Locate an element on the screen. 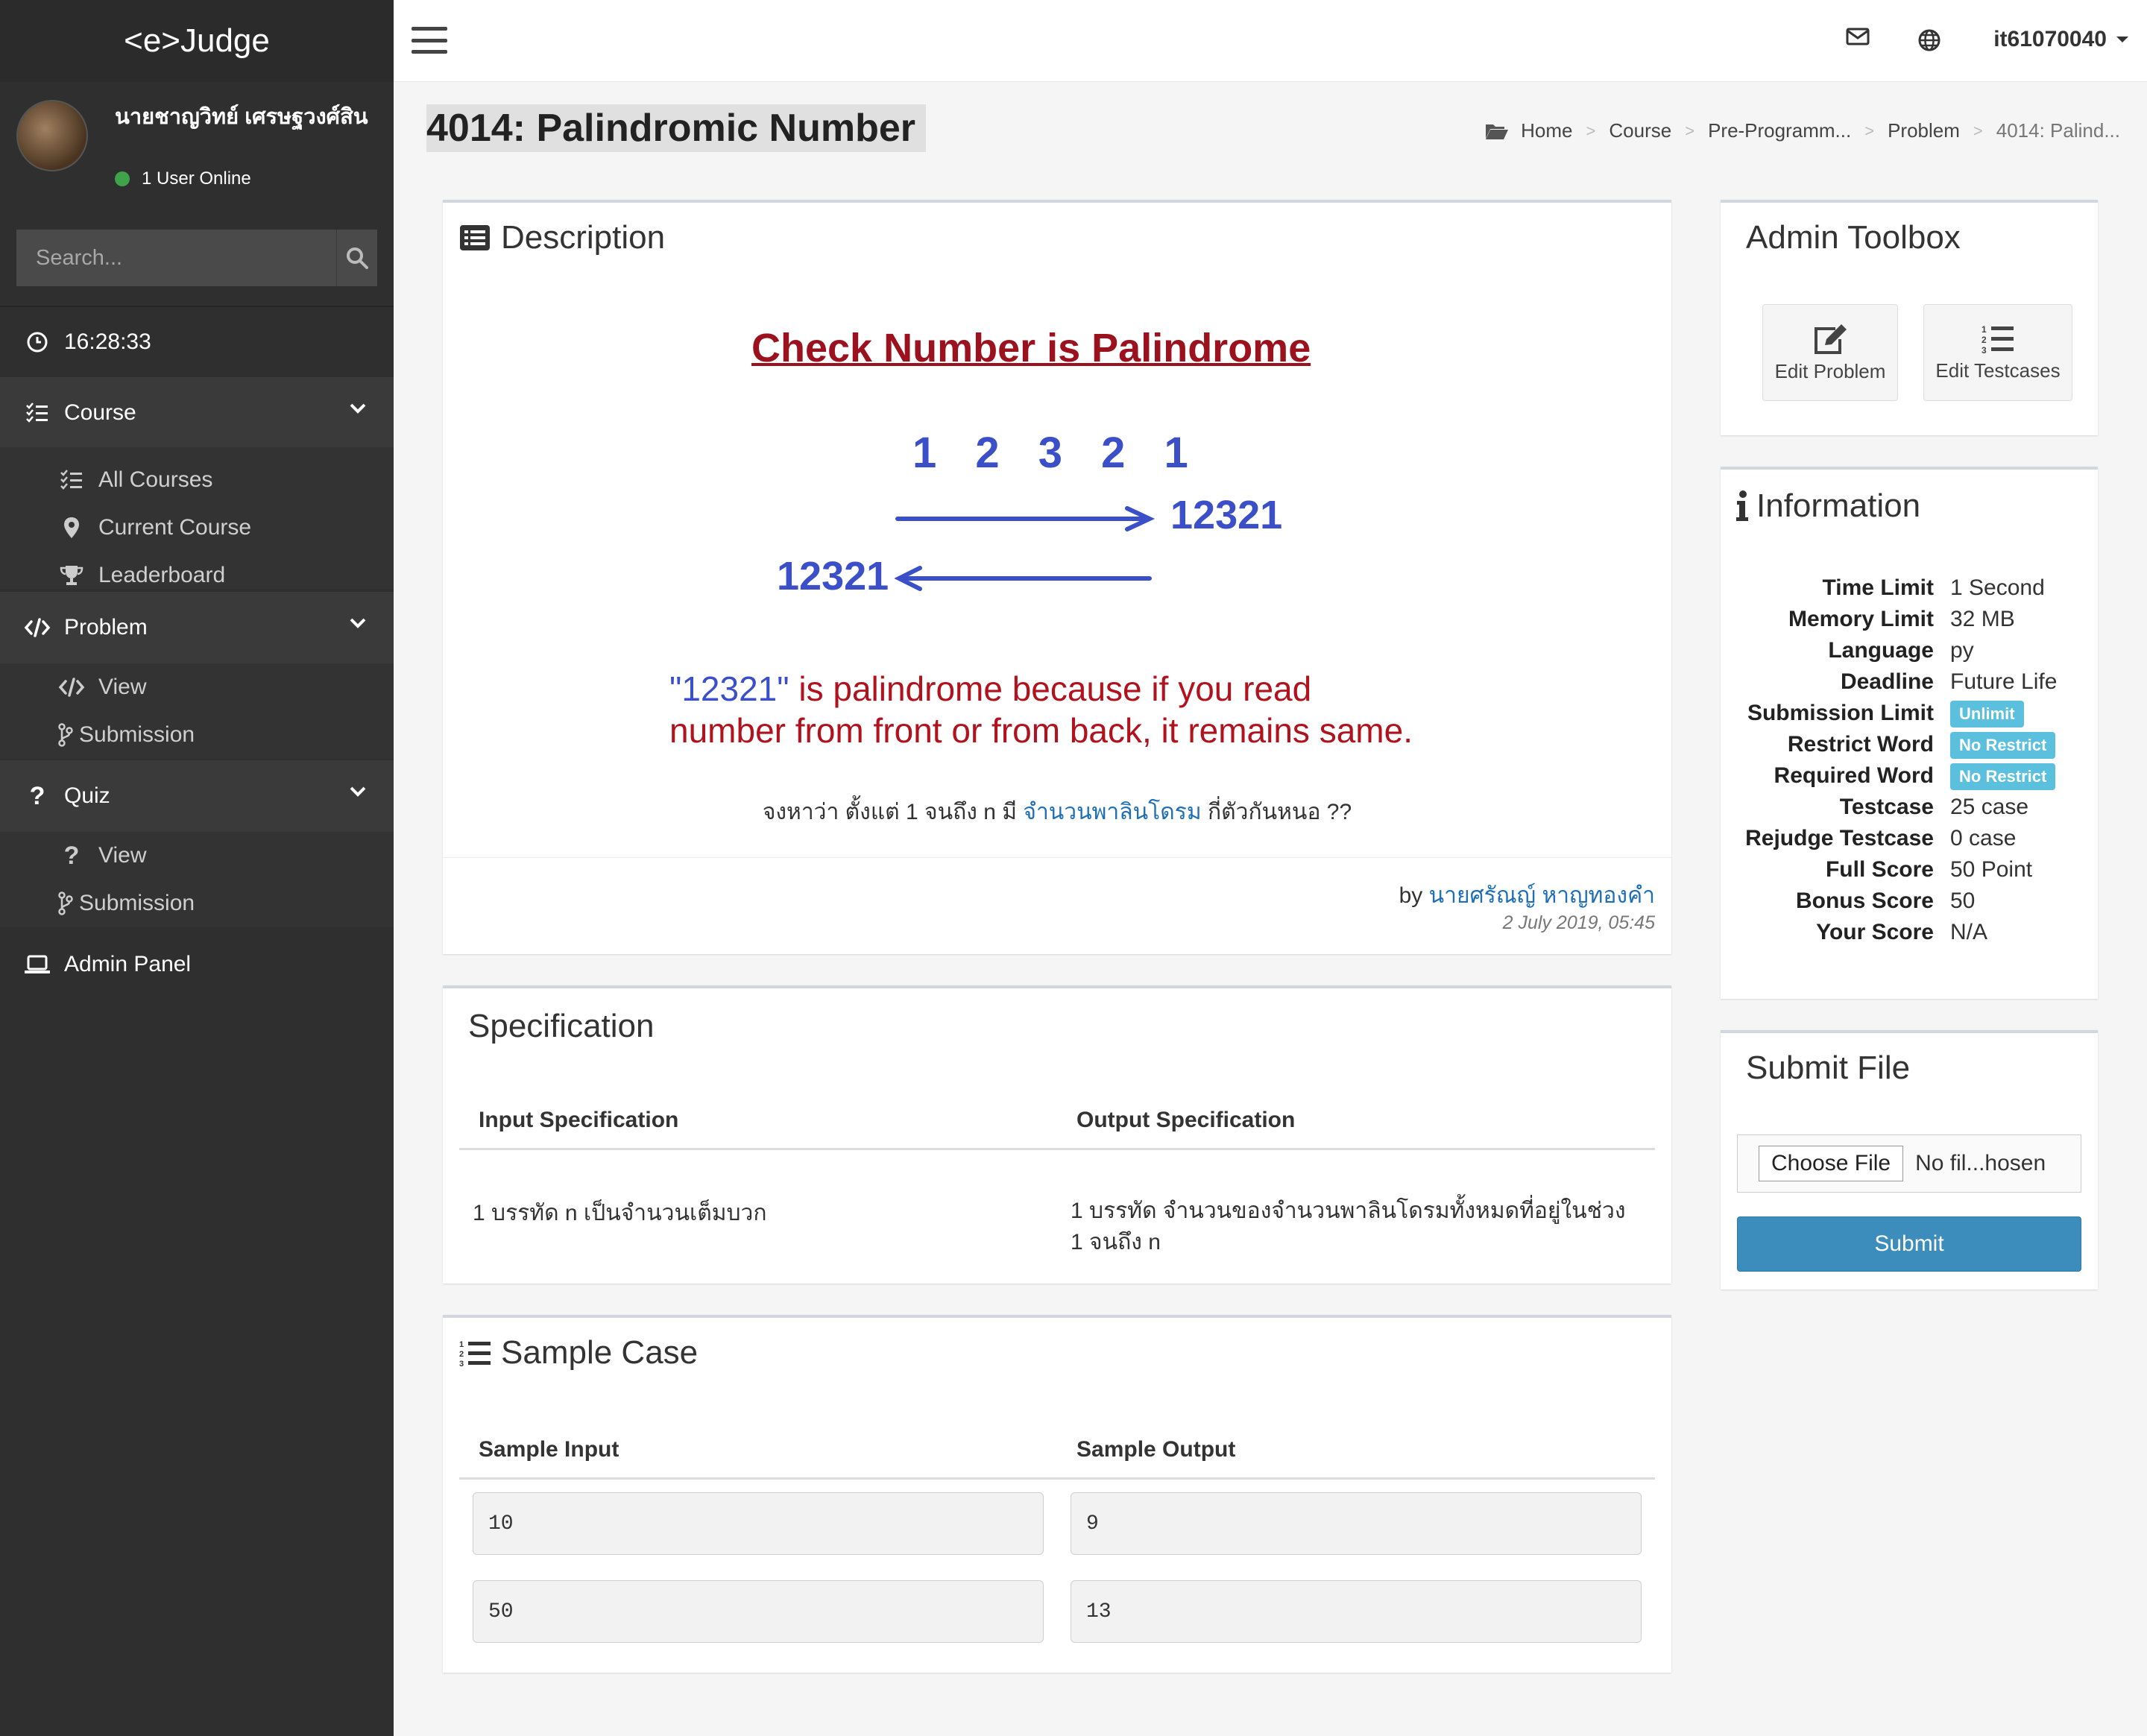 Image resolution: width=2147 pixels, height=1736 pixels. illustration-digits: 1 2 3 2 1 is located at coordinates (1057, 453).